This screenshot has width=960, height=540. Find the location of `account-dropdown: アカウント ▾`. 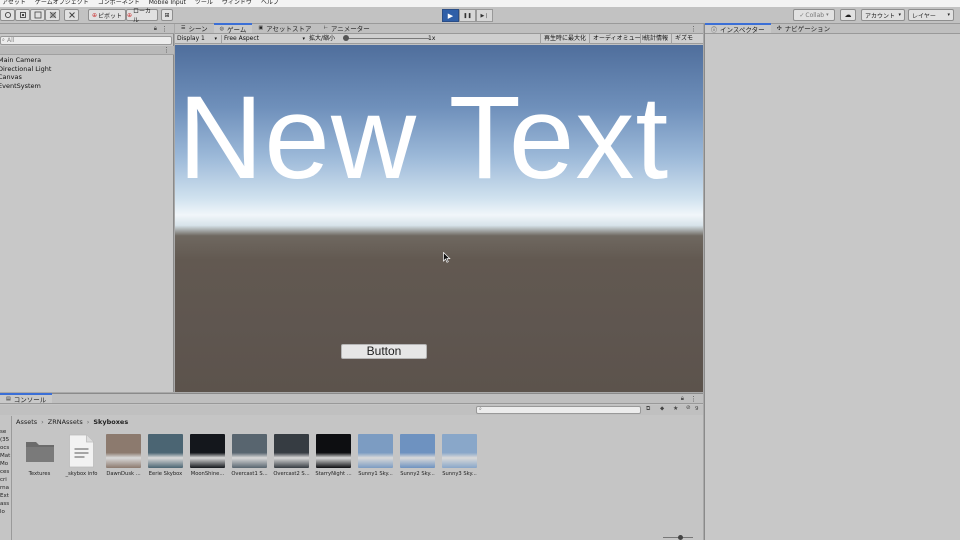

account-dropdown: アカウント ▾ is located at coordinates (883, 15).